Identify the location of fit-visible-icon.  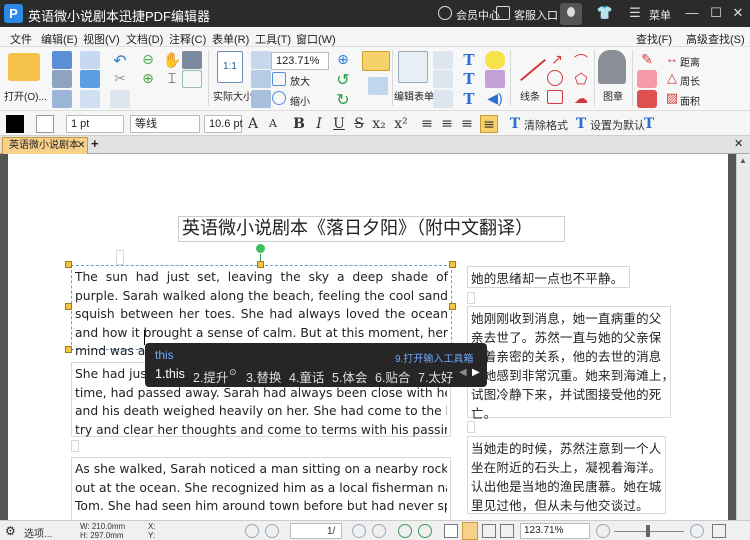
(261, 99).